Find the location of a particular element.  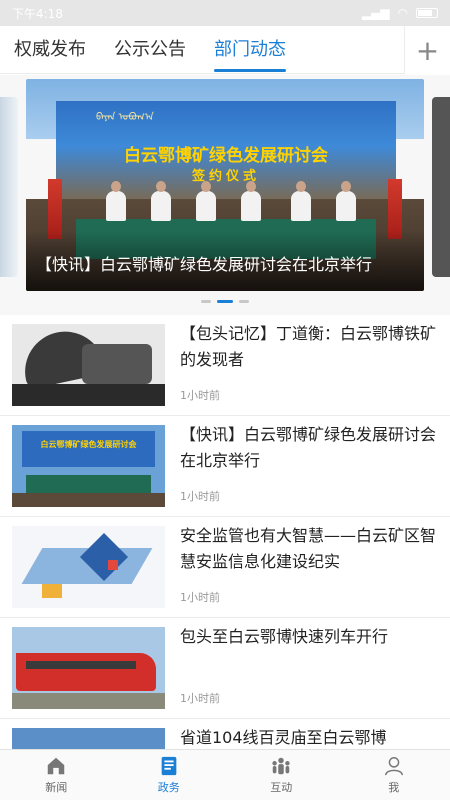

news-title: 省道104线百灵庙至白云鄂博 is located at coordinates (283, 737).